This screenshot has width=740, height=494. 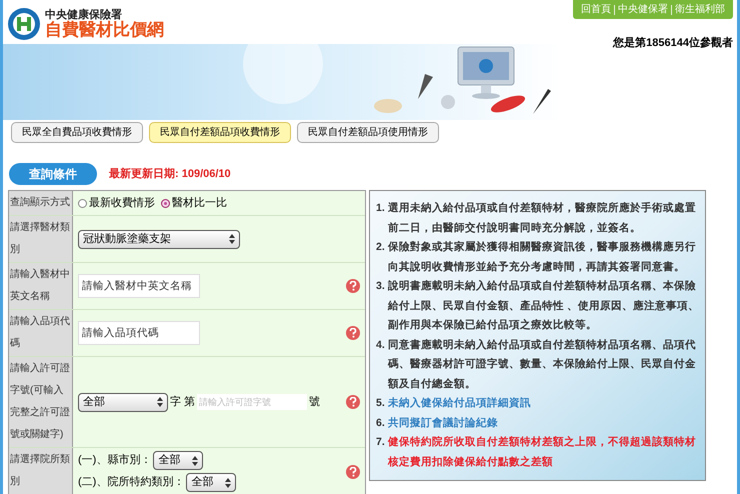 What do you see at coordinates (542, 218) in the screenshot?
I see `note-text: 選用未納入給付品項或自付差額特材，醫療院所應於手術或處置前二日，由醫師交付說明書同時充分解說，並簽名。` at bounding box center [542, 218].